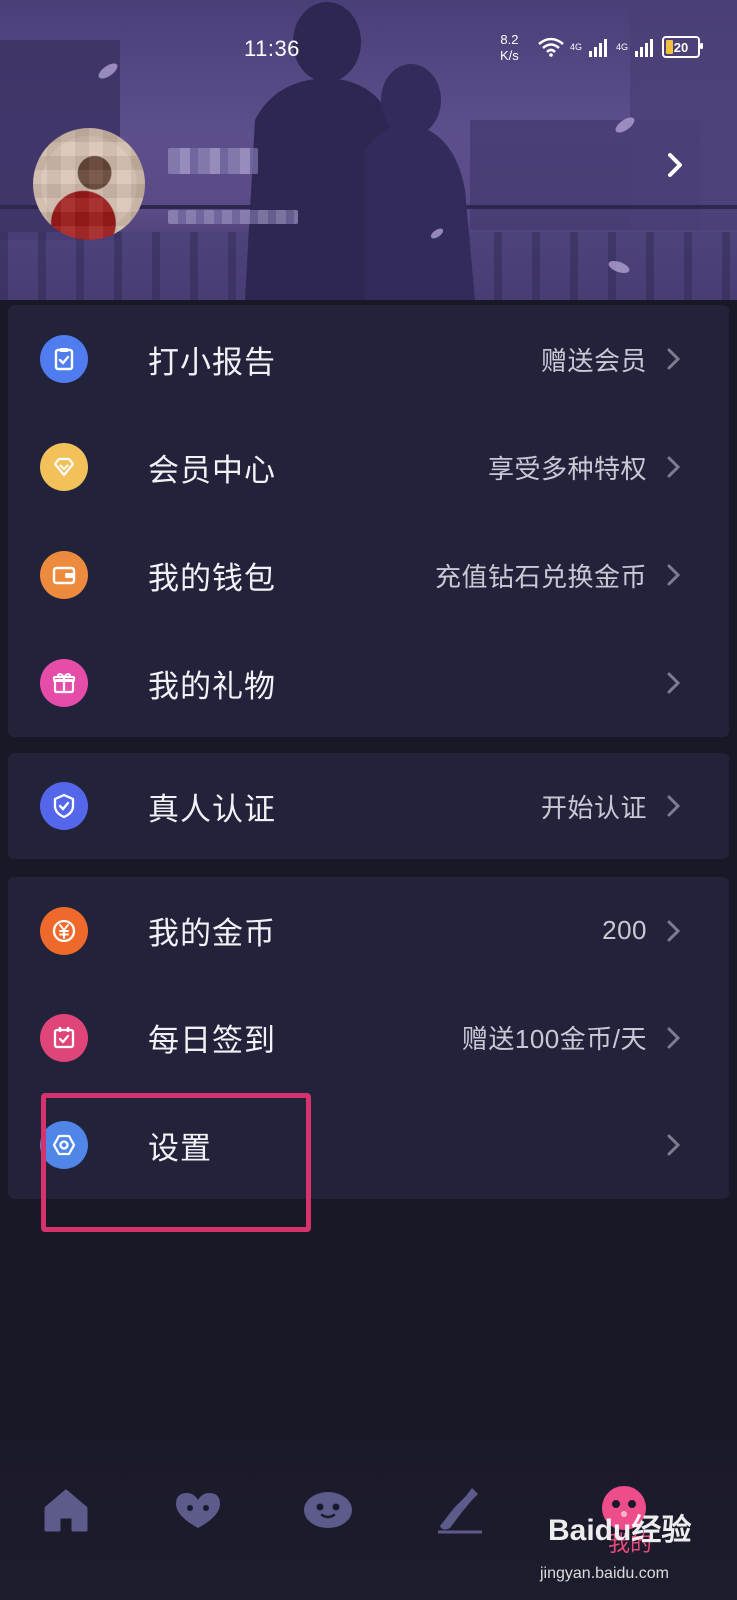  I want to click on menu-item-report: 打小报告 赠送会员, so click(368, 359).